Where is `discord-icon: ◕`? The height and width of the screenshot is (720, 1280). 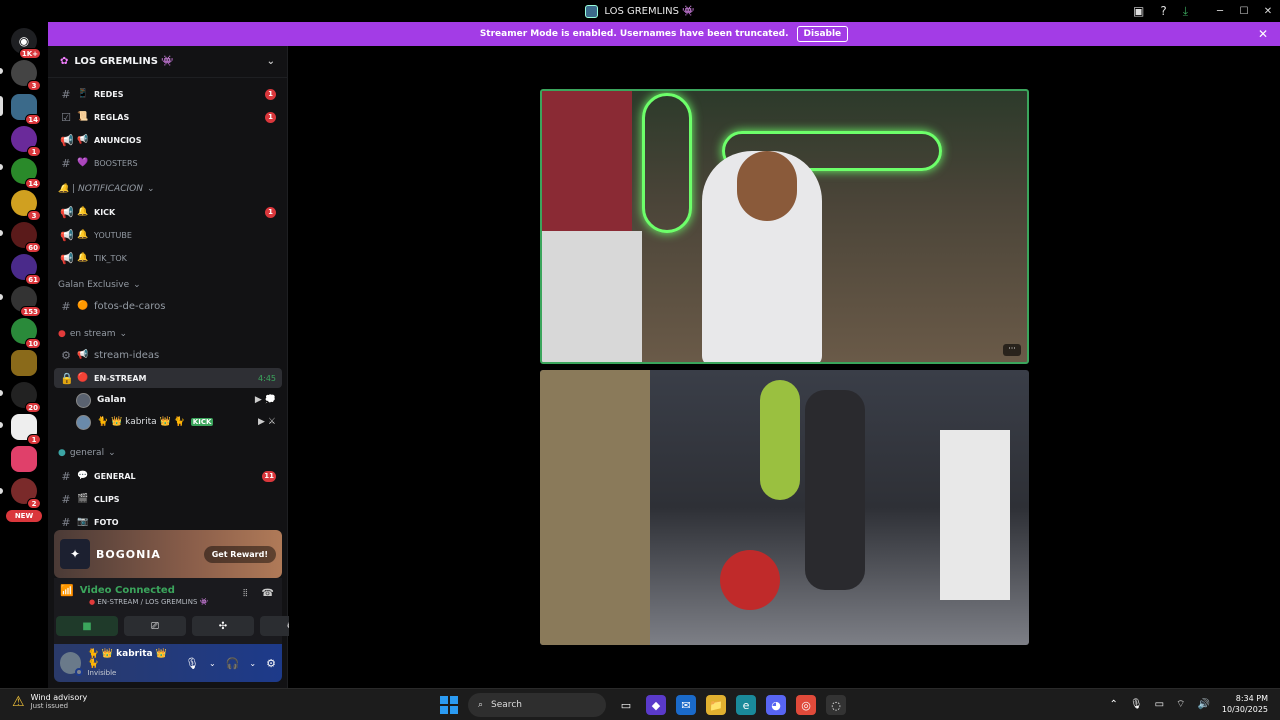
discord-icon: ◕ is located at coordinates (776, 705).